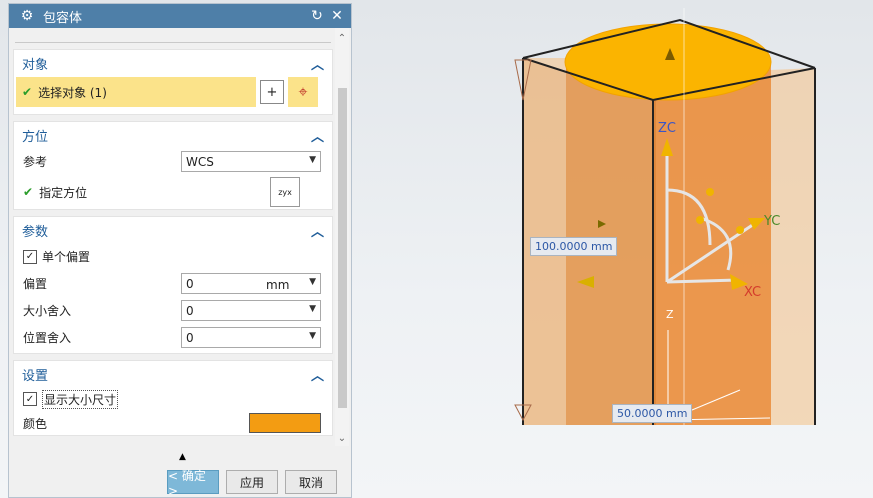  I want to click on axis-zc-label: ZC, so click(667, 128).